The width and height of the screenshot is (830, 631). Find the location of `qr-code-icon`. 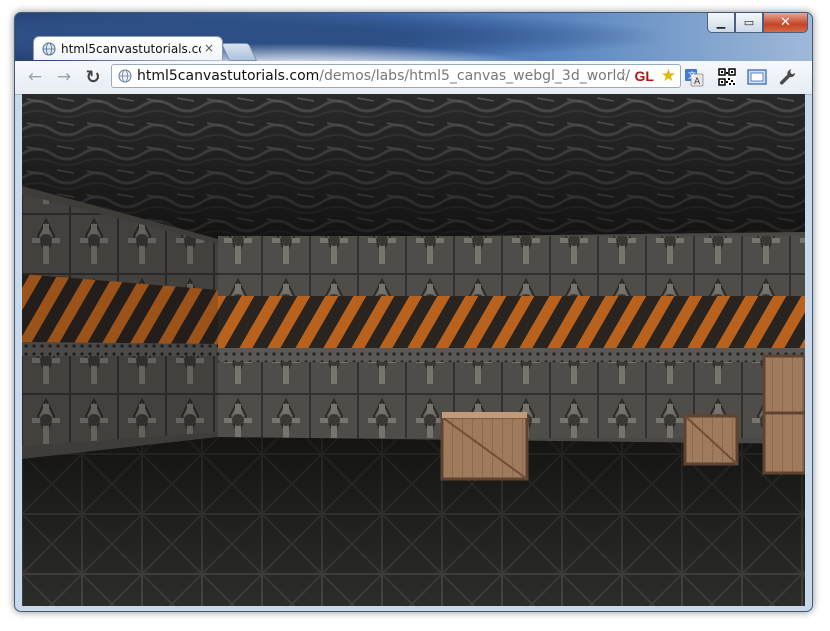

qr-code-icon is located at coordinates (727, 77).